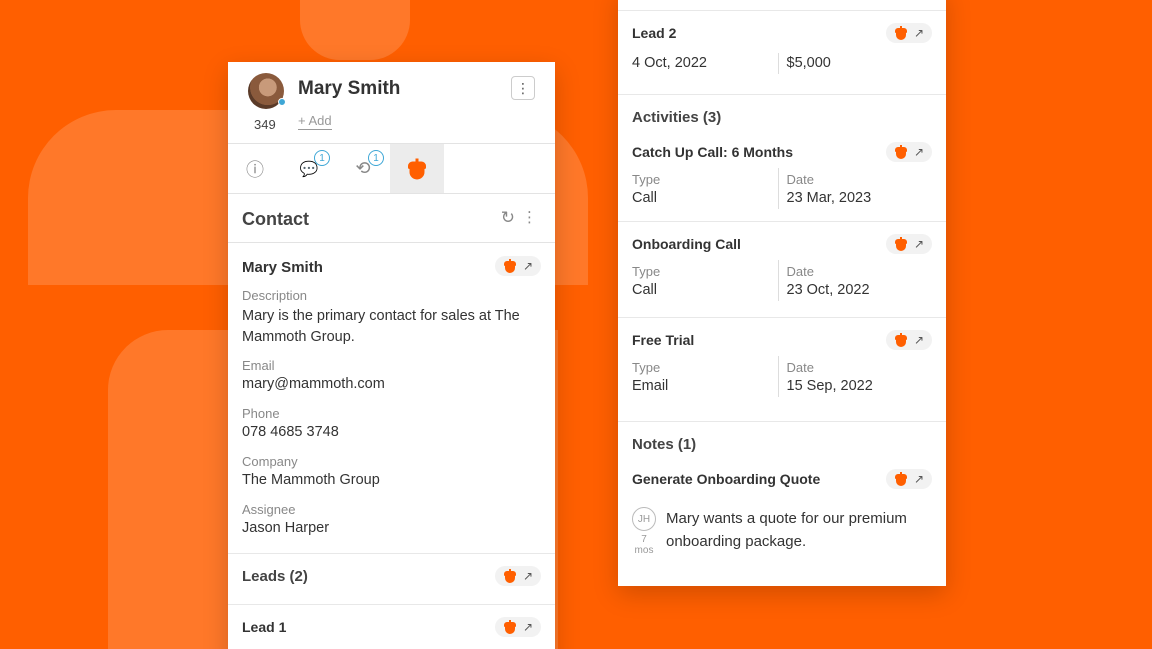  I want to click on company-value: The Mammoth Group, so click(311, 480).